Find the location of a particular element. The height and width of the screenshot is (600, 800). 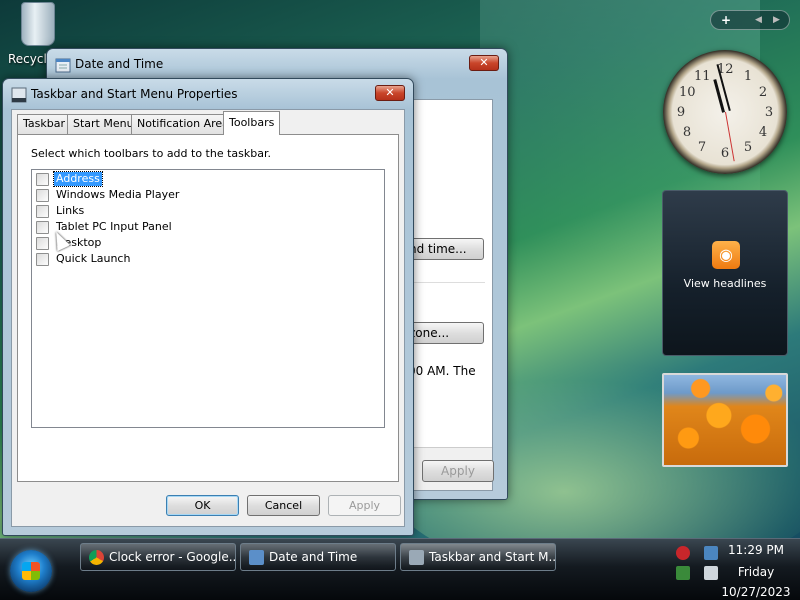

list-item-address: Address is located at coordinates (69, 179).